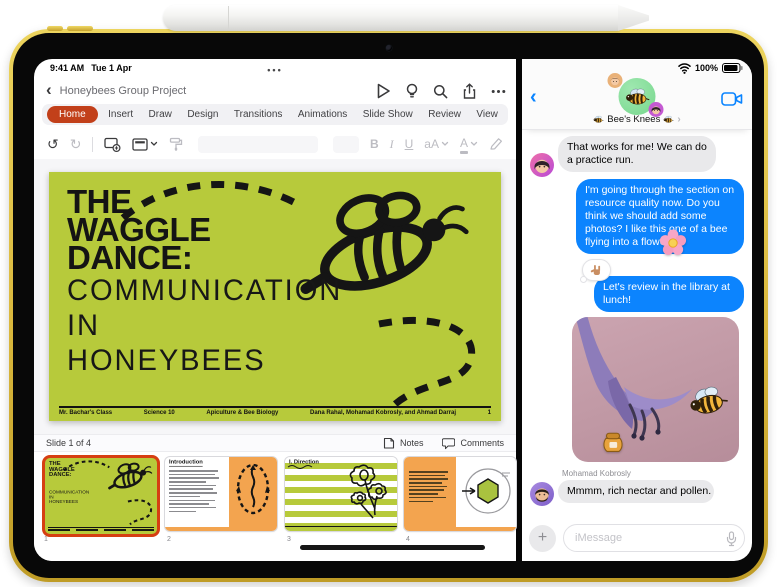 This screenshot has width=777, height=587. What do you see at coordinates (120, 114) in the screenshot?
I see `tab-insert: Insert` at bounding box center [120, 114].